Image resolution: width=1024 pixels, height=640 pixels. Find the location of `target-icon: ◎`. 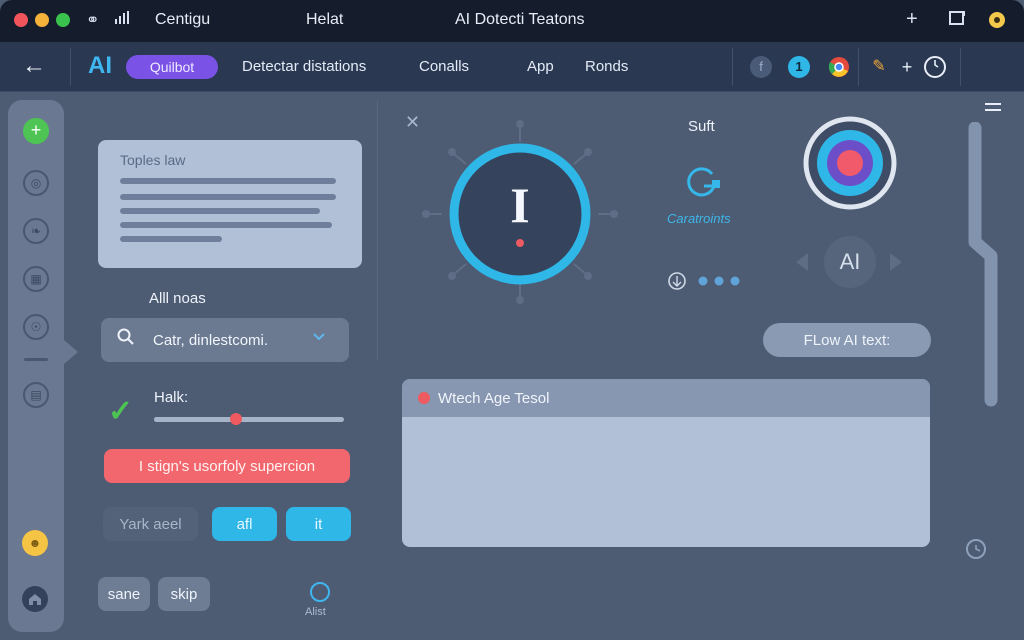

target-icon: ◎ is located at coordinates (36, 183).